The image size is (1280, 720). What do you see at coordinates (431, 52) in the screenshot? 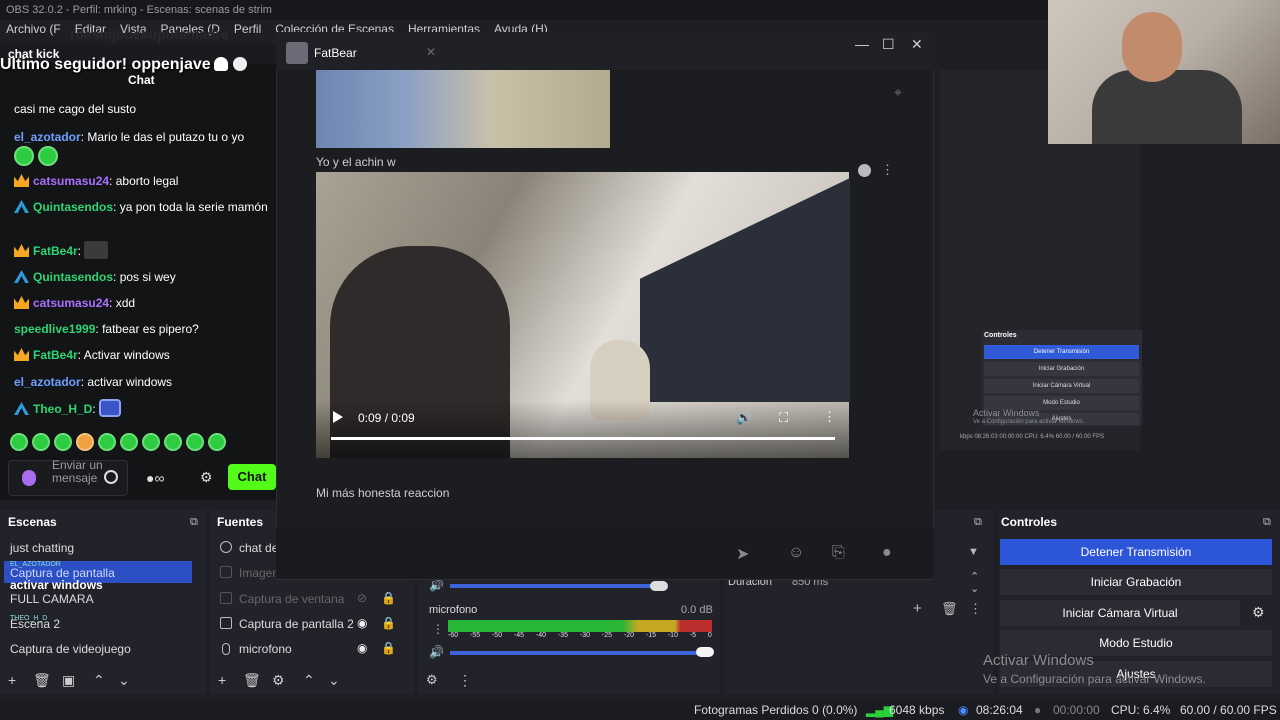
I see `close-tab-icon: ✕` at bounding box center [431, 52].